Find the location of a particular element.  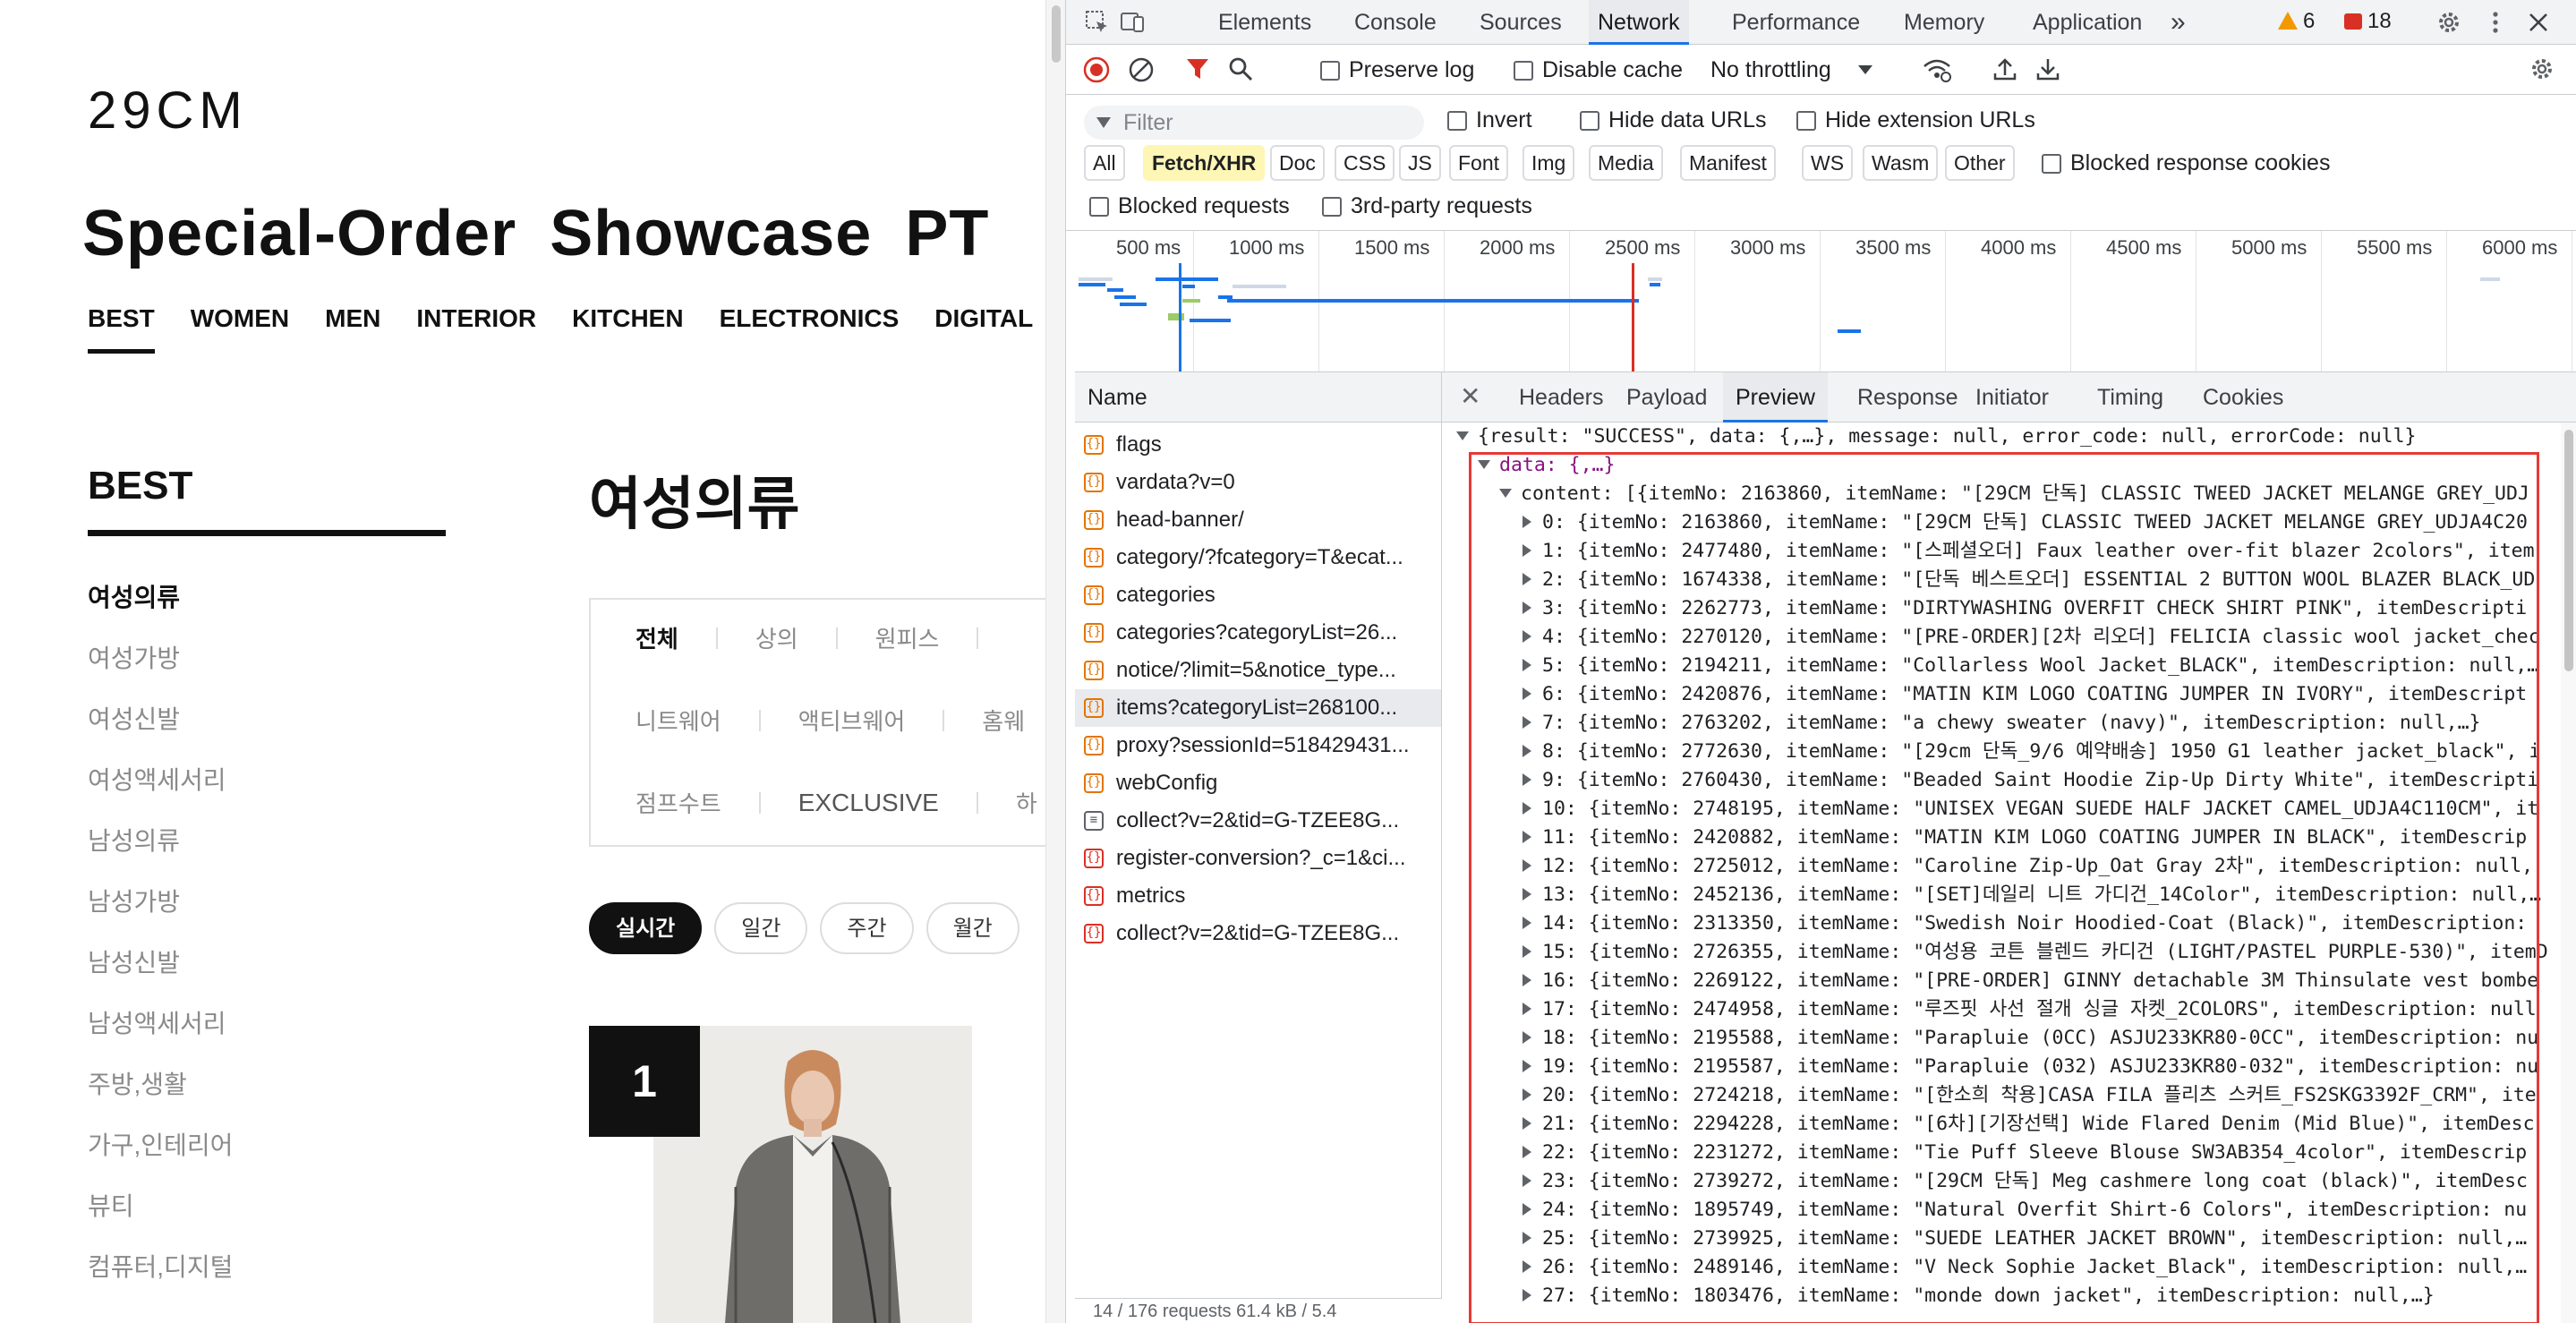

nav-women: WOMEN is located at coordinates (240, 318).